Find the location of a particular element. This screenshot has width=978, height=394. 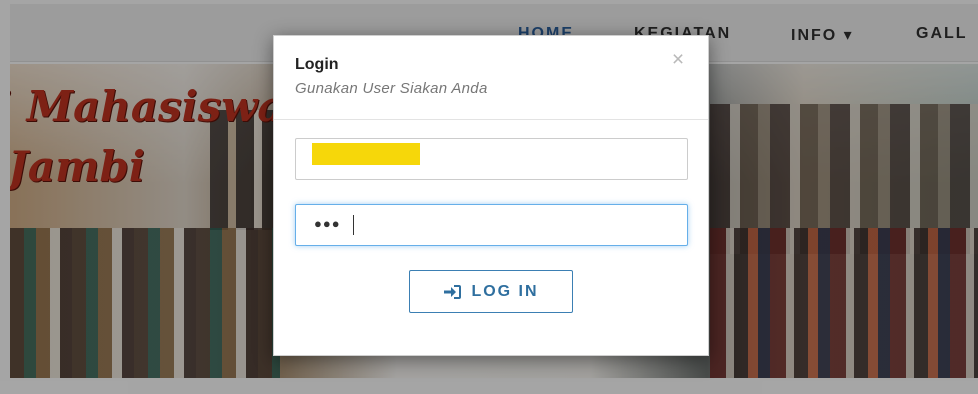

login-button: LOG IN is located at coordinates (491, 291).